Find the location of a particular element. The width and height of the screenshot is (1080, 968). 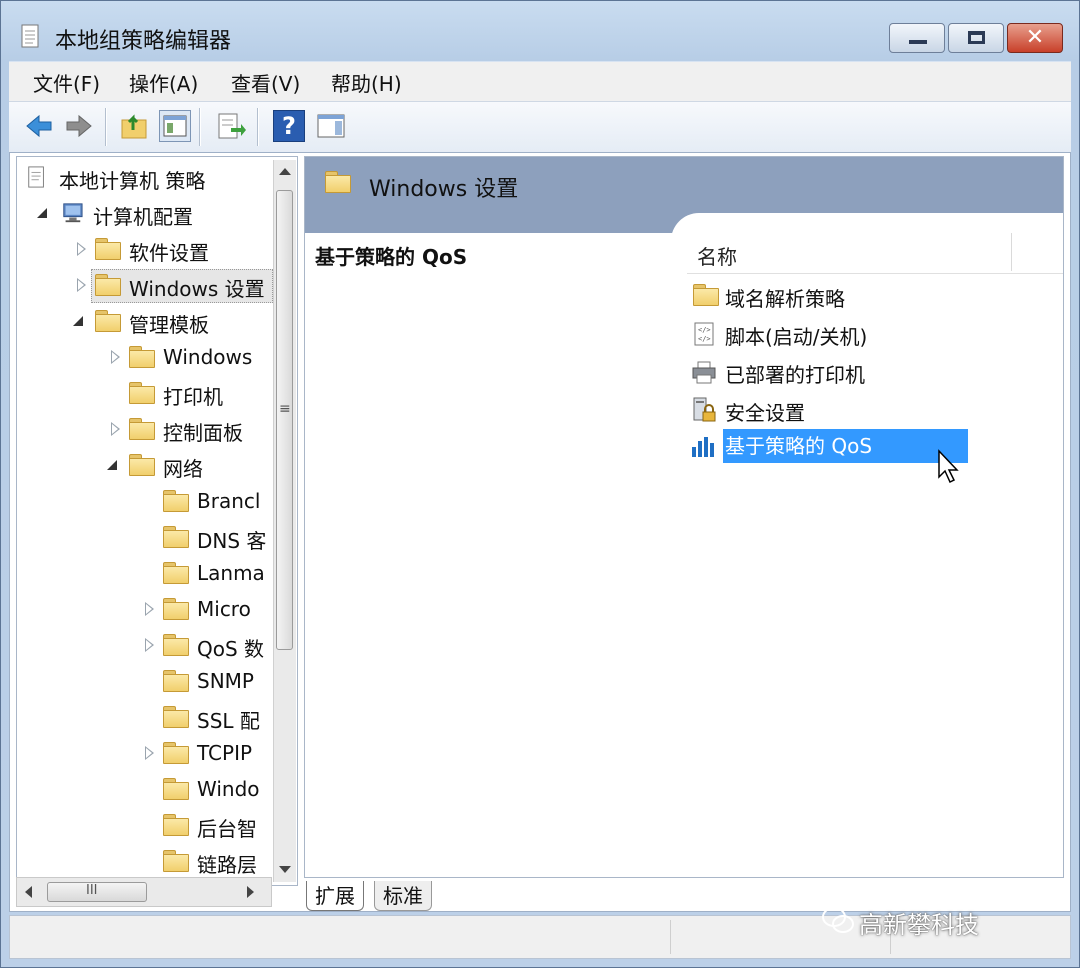

tree-horizontal-scrollbar: III is located at coordinates (144, 892).